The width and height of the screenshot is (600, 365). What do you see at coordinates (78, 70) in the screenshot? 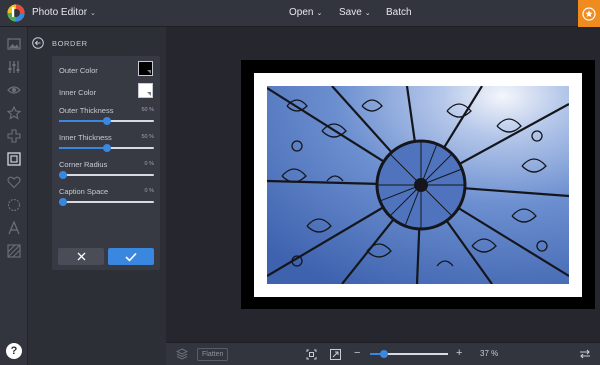
I see `outer-color-label: Outer Color` at bounding box center [78, 70].